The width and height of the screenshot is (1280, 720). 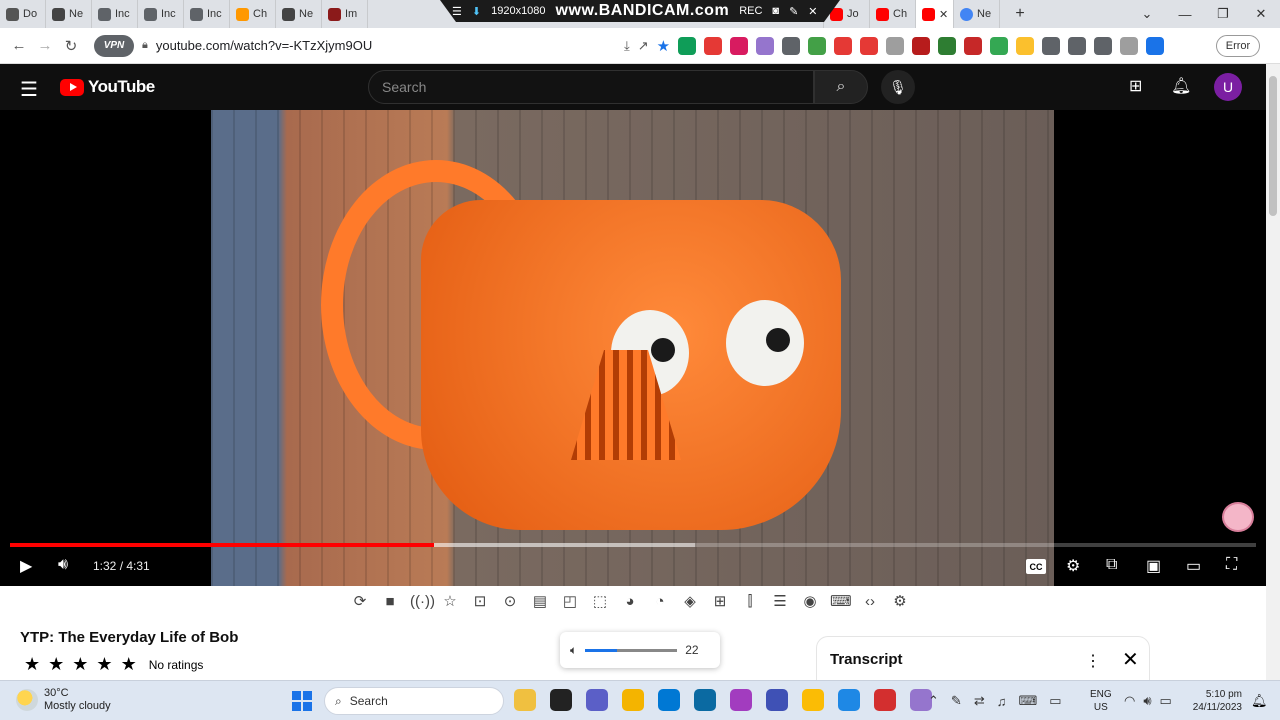 I want to click on search-input: Search, so click(x=591, y=87).